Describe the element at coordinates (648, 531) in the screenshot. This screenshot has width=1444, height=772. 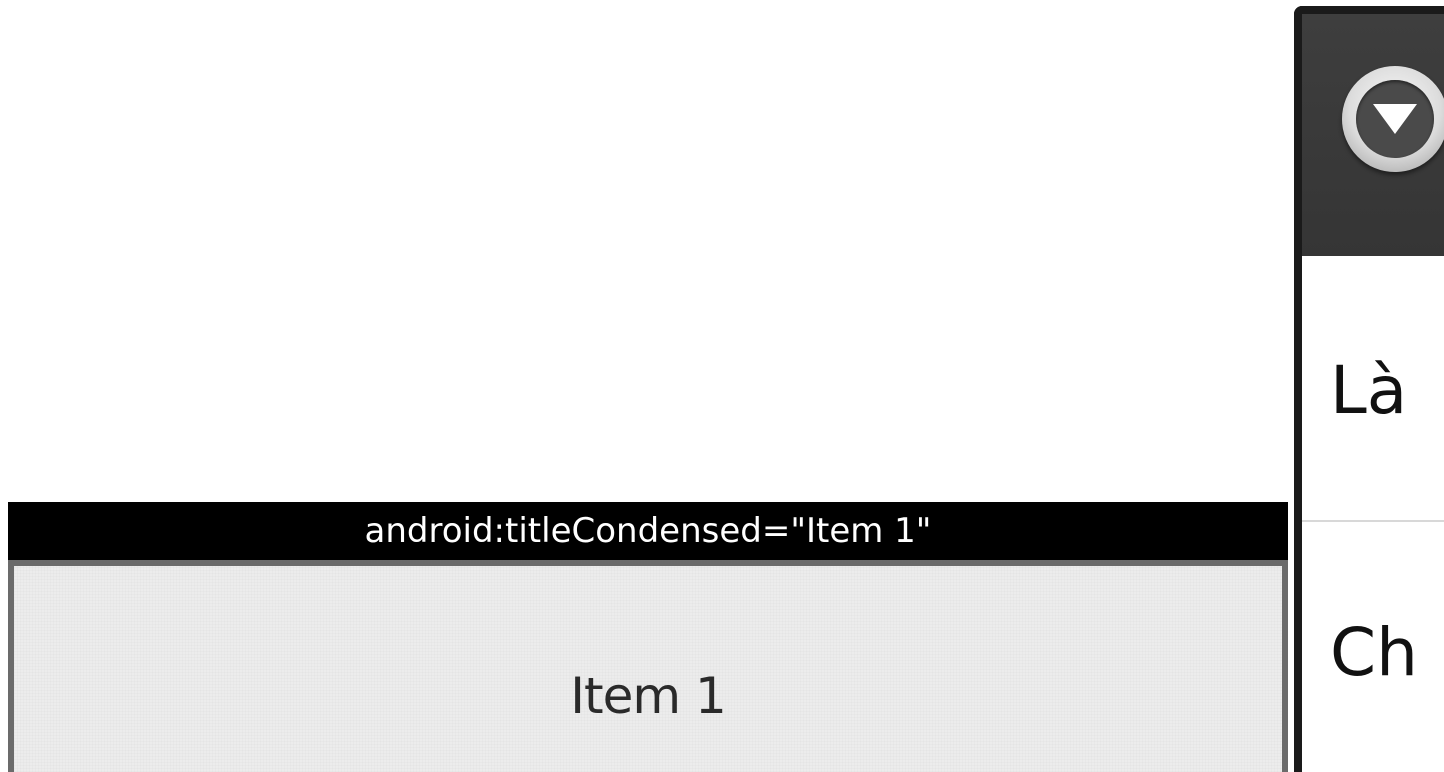
I see `title-condensed-caption: android:titleCondensed="Item 1"` at that location.